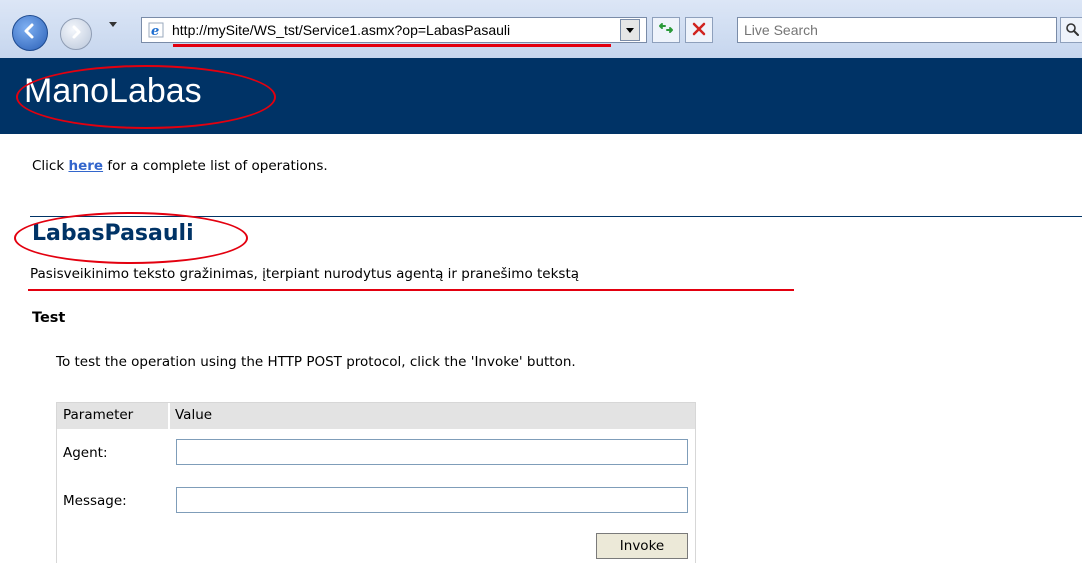  I want to click on search-icon, so click(1072, 30).